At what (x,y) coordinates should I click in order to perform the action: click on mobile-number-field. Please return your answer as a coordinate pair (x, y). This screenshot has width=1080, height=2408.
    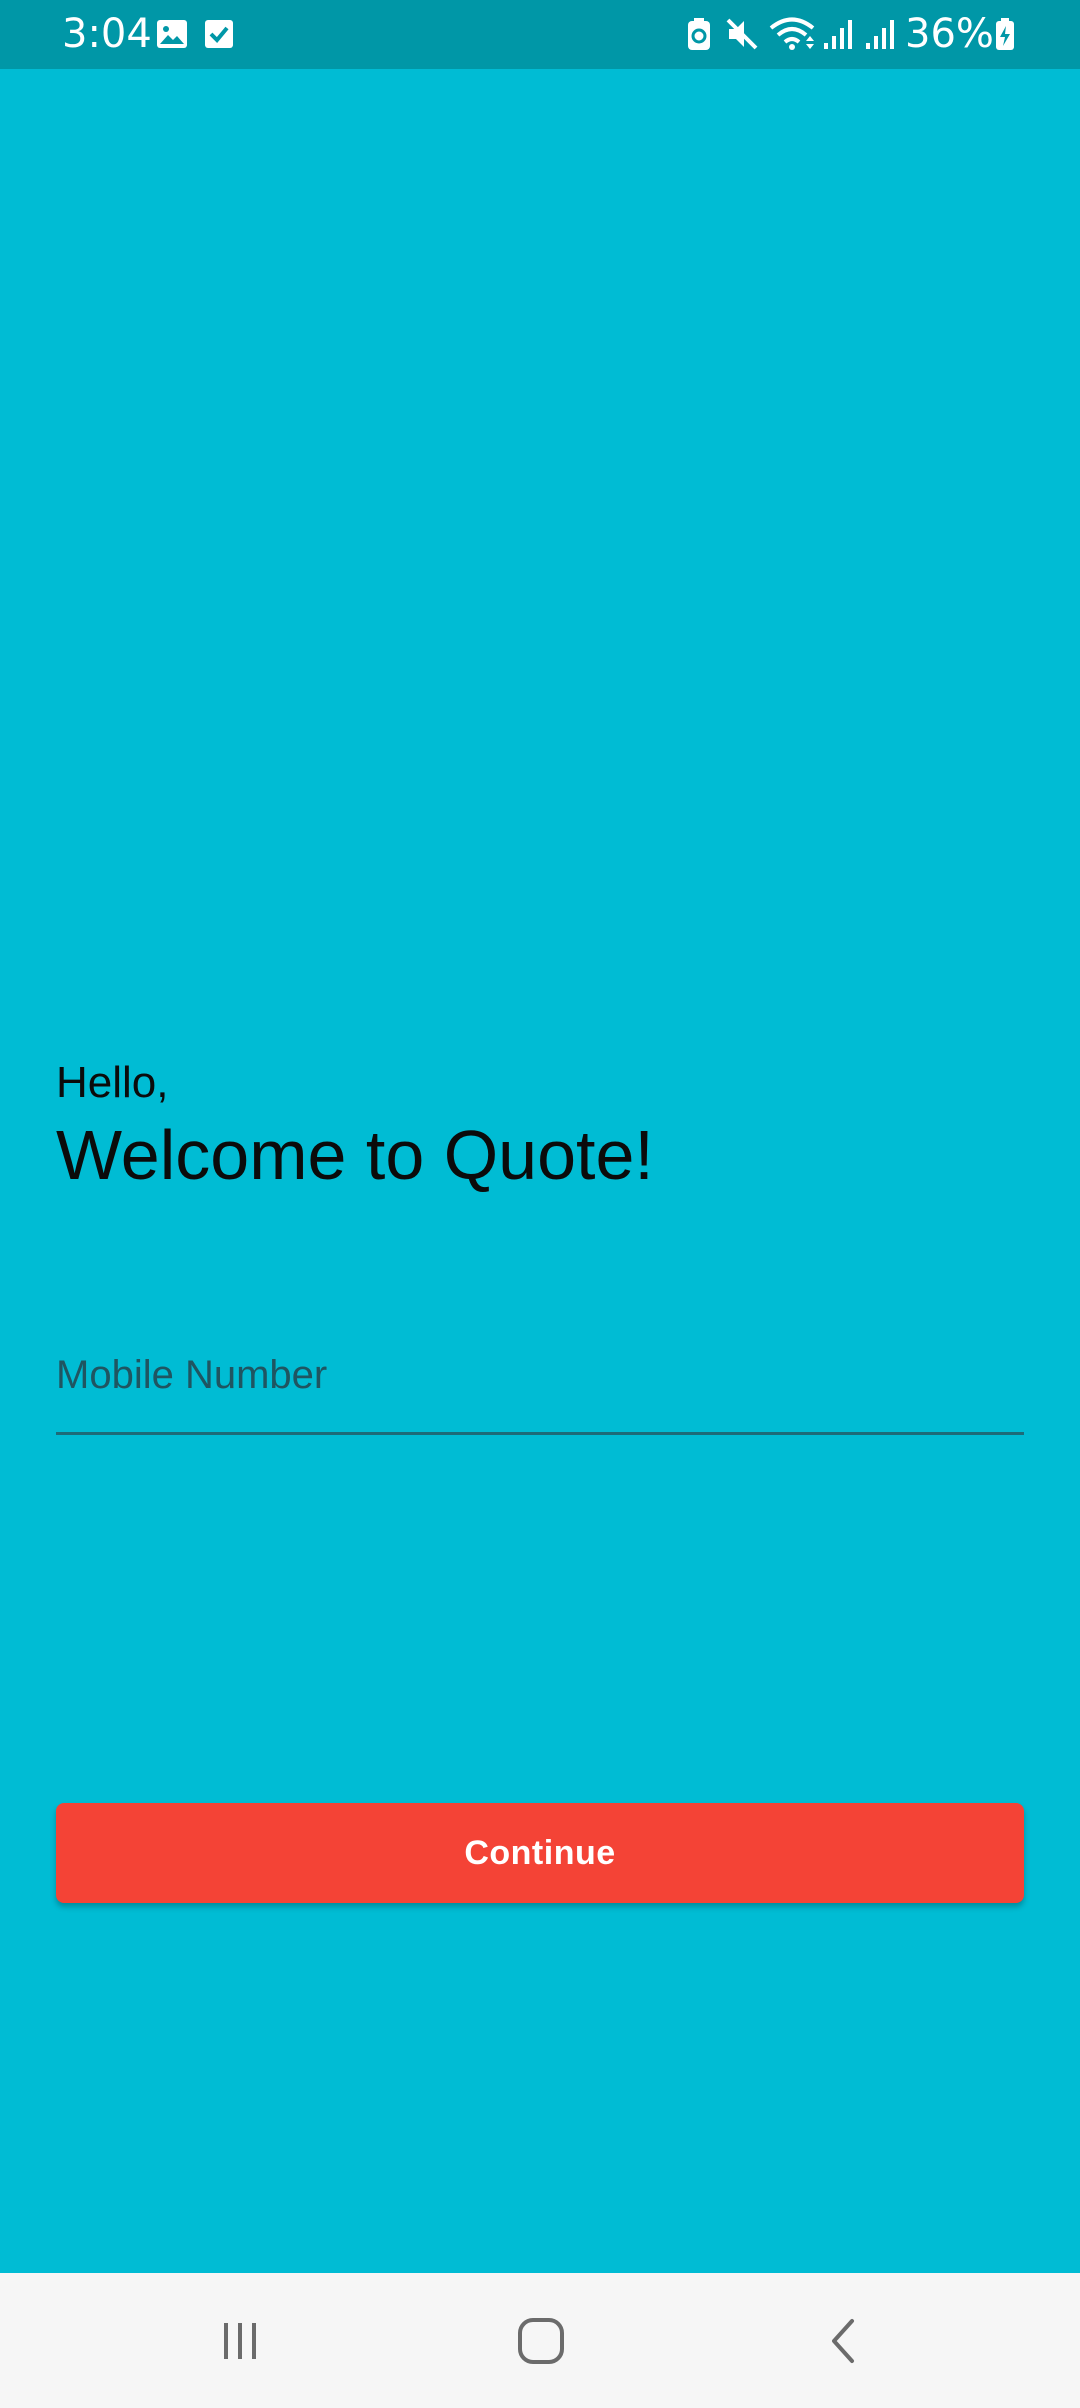
    Looking at the image, I should click on (540, 1377).